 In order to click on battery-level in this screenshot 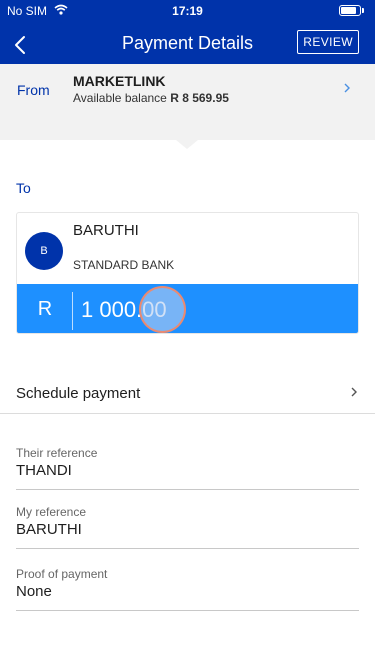, I will do `click(348, 10)`.